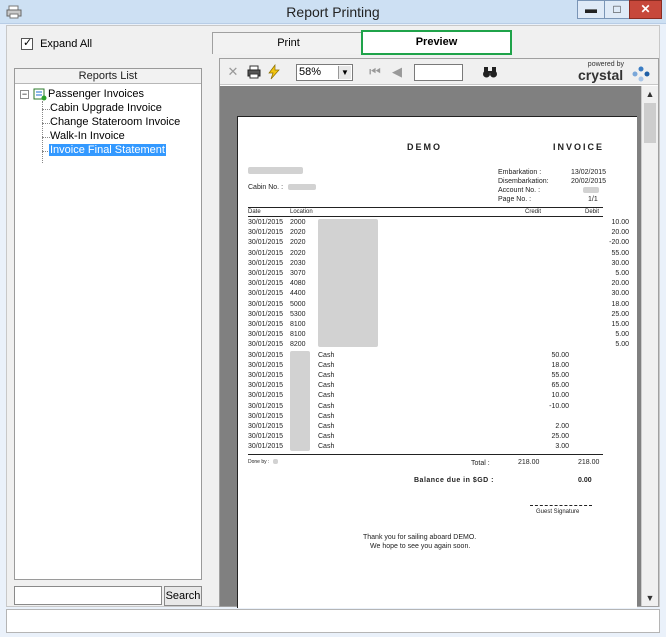 The width and height of the screenshot is (666, 637). What do you see at coordinates (560, 396) in the screenshot?
I see `row-credit: 10.00` at bounding box center [560, 396].